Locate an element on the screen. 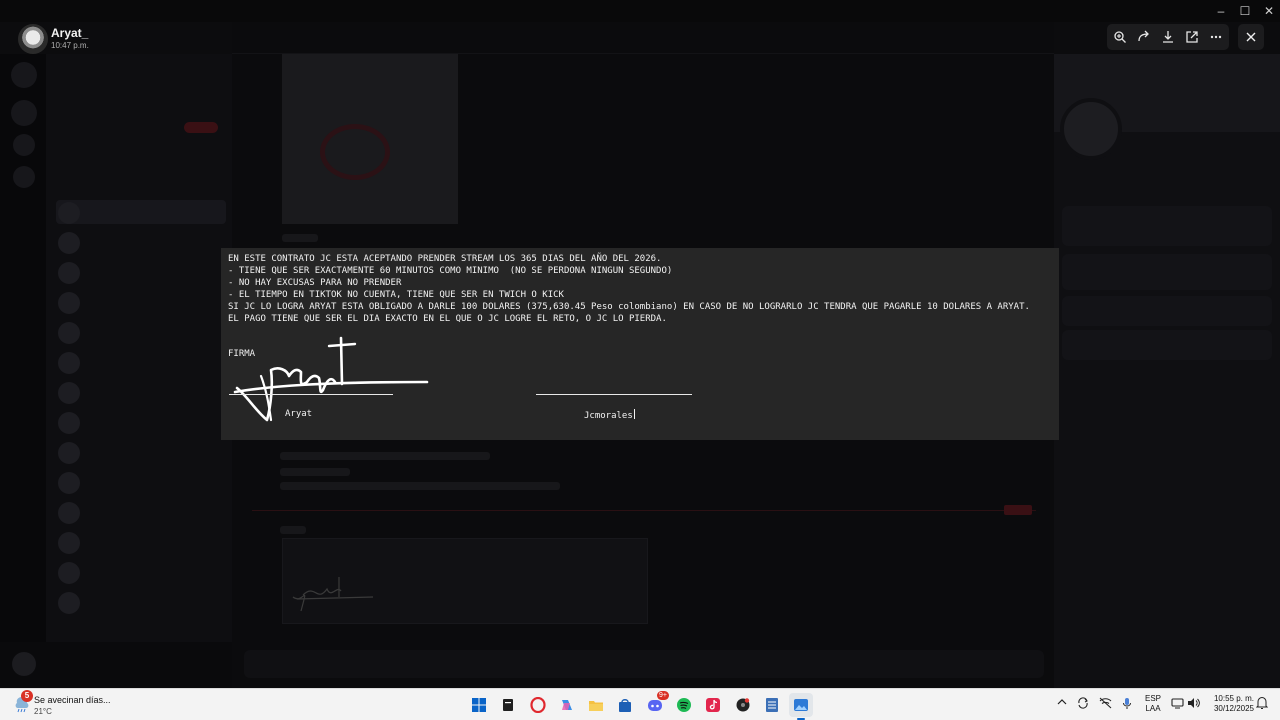 This screenshot has width=1280, height=720. server-rail is located at coordinates (23, 371).